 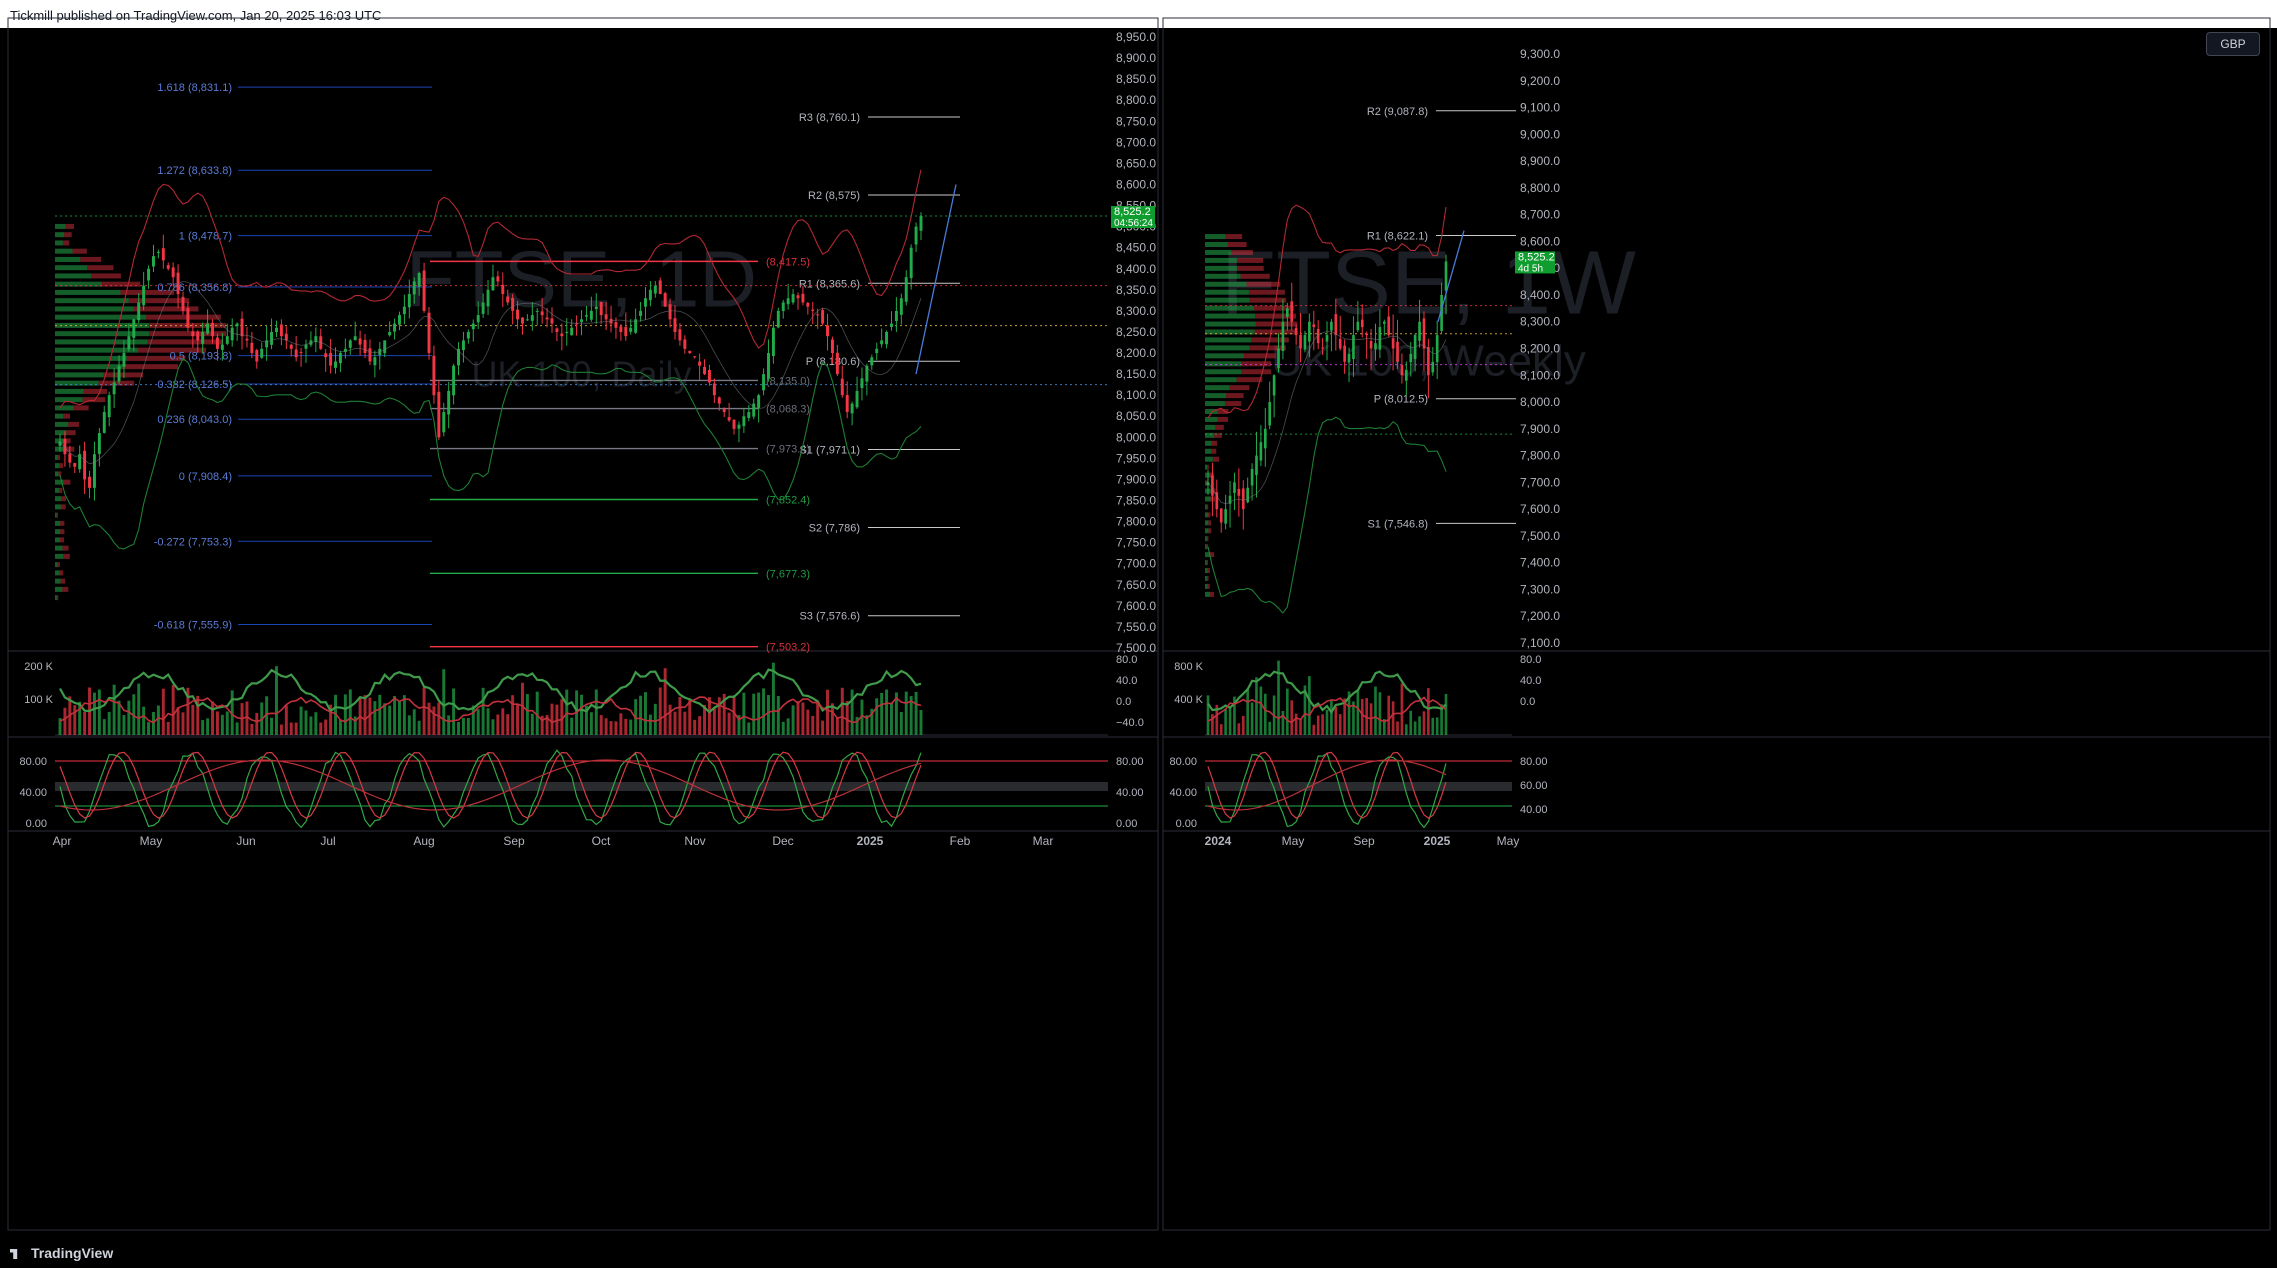 I want to click on stoch-axis-label: 0.00, so click(x=36, y=824).